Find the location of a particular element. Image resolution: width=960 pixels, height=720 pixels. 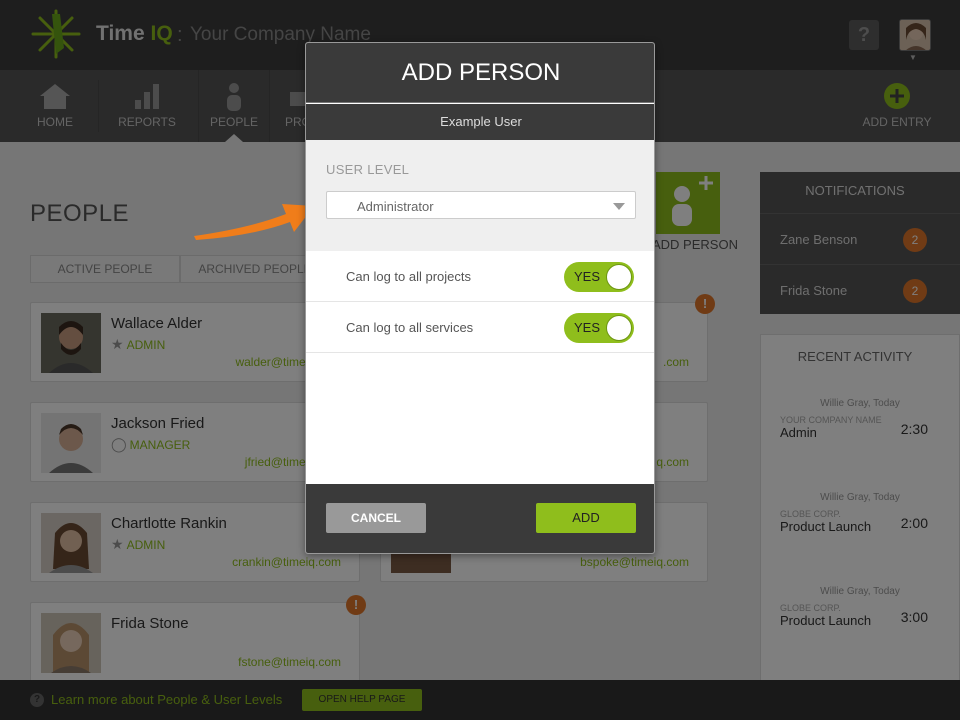

add-button: ADD is located at coordinates (586, 518).